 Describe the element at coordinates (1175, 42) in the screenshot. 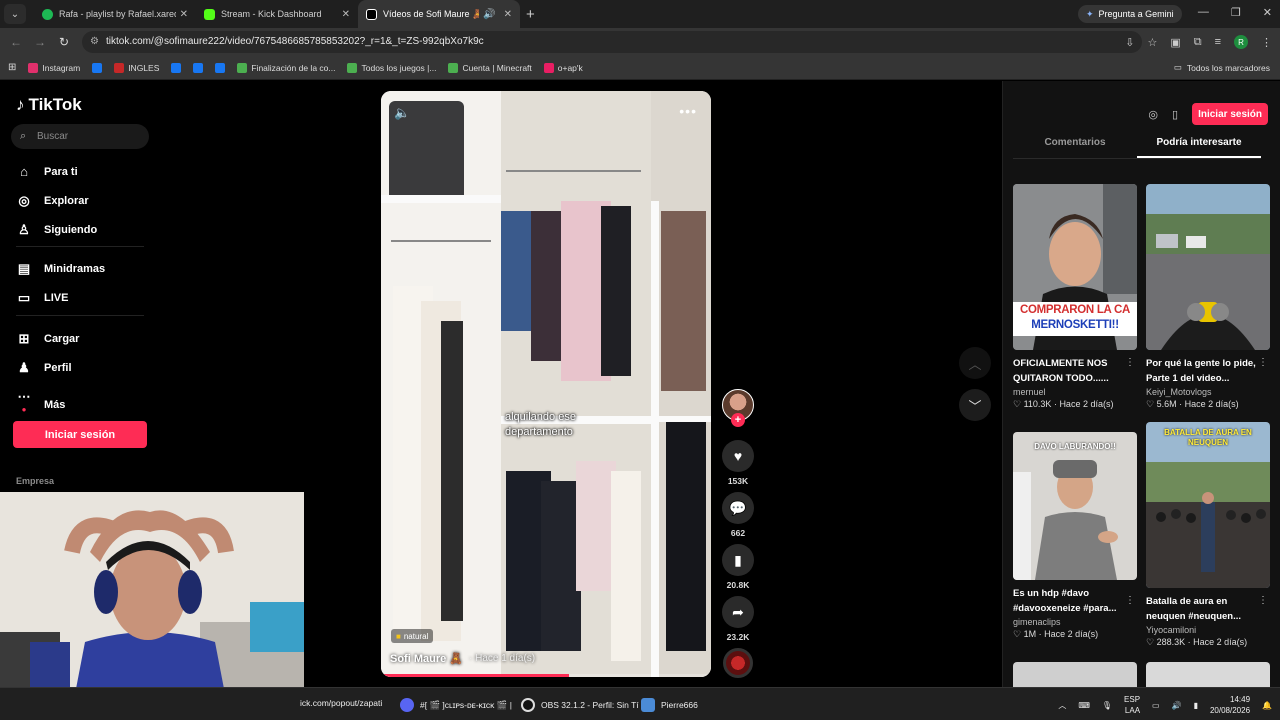

I see `screenshot-icon: ▣` at that location.